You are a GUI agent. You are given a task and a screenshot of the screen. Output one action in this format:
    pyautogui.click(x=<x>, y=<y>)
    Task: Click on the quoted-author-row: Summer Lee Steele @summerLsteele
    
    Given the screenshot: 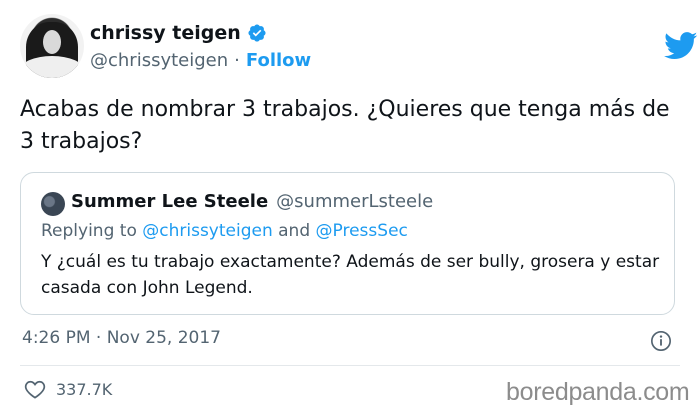 What is the action you would take?
    pyautogui.click(x=252, y=201)
    